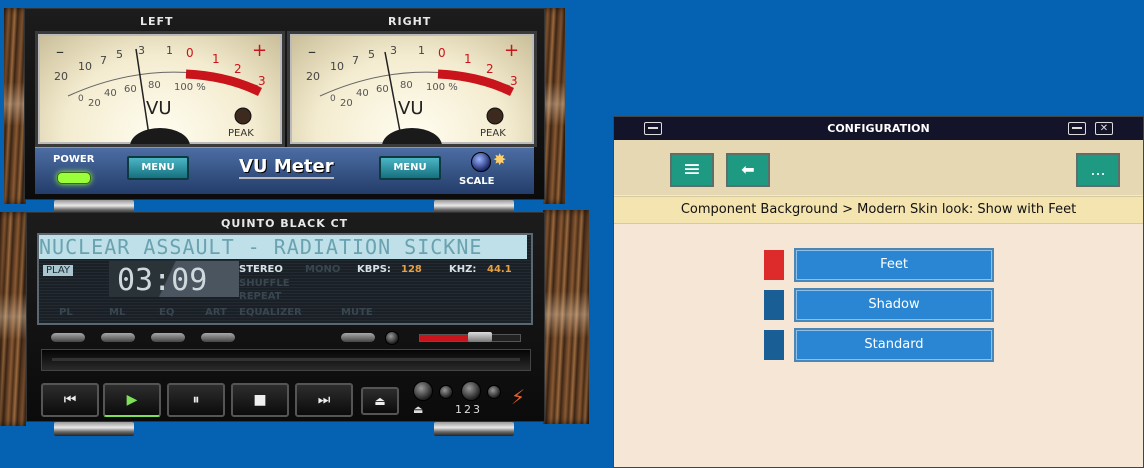 The height and width of the screenshot is (468, 1144). What do you see at coordinates (333, 99) in the screenshot?
I see `right-pct-0: 0` at bounding box center [333, 99].